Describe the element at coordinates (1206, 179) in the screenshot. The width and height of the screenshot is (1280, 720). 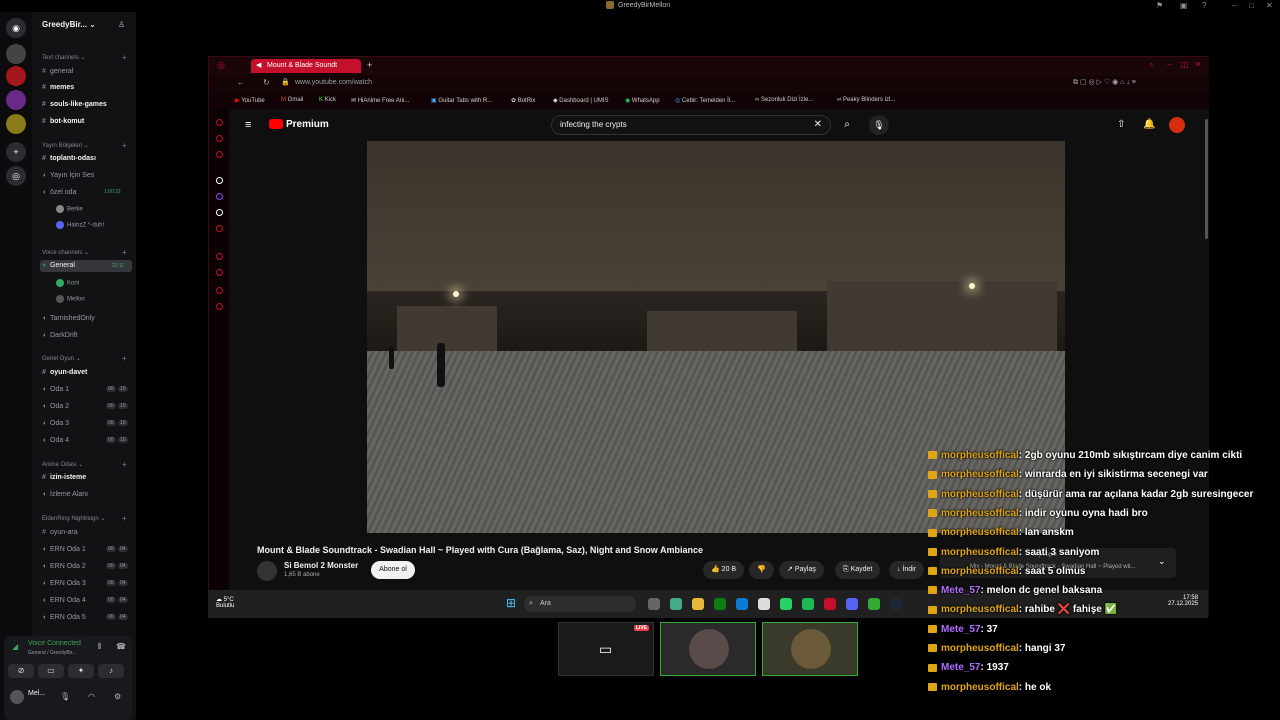
I see `scrollbar` at that location.